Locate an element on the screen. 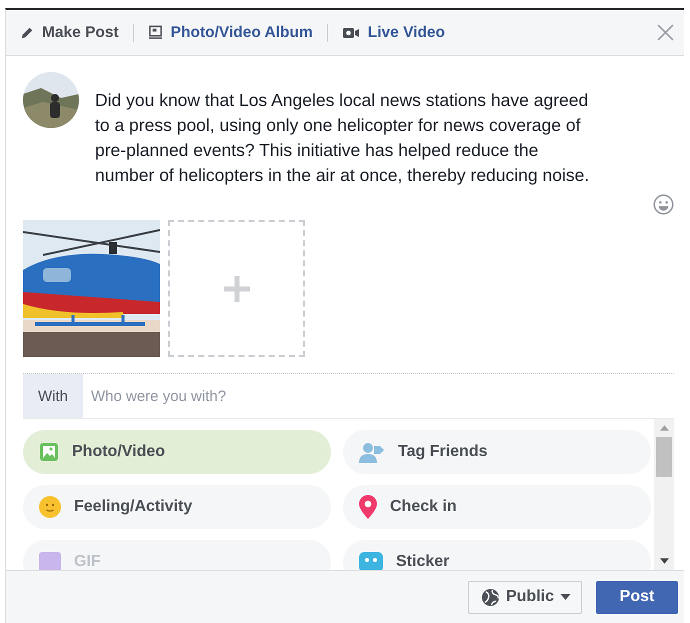  post-text: Did you know that Los Angeles local news stations have agreed to a press pool, using only one helicopter for news coverage of pre-planned events? This initiative has helped reduce the number of helicopters in the air at once, thereby reducing noise. is located at coordinates (345, 138).